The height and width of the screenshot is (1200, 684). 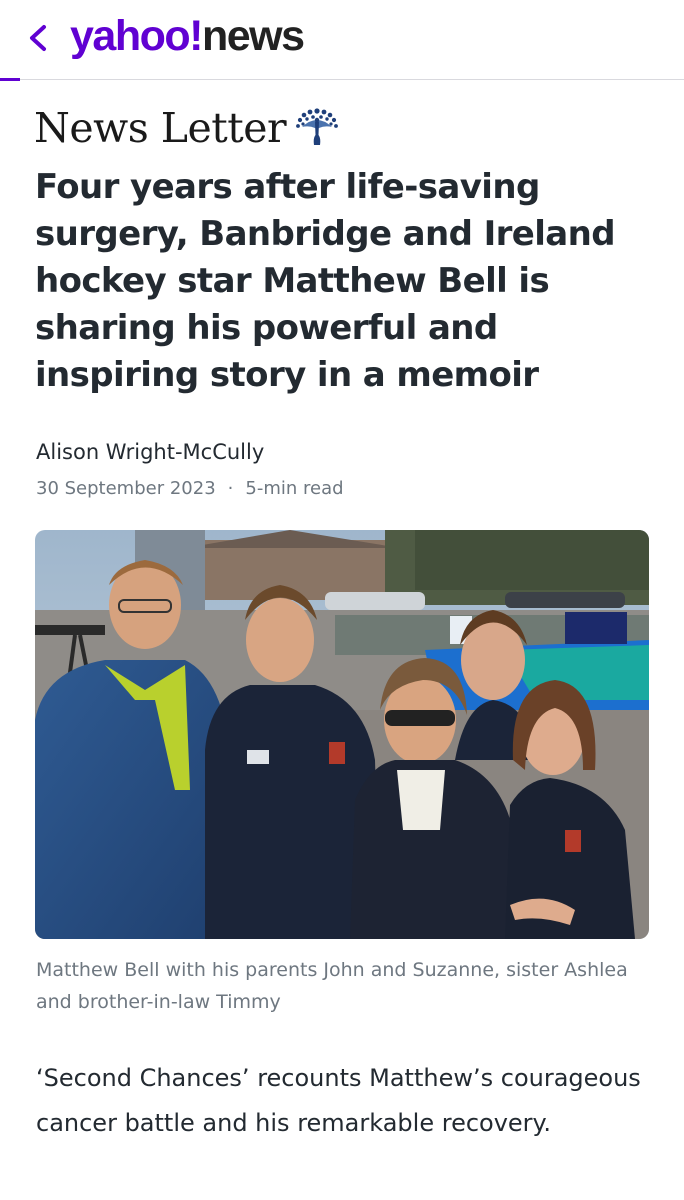 What do you see at coordinates (253, 36) in the screenshot?
I see `logo-news: news` at bounding box center [253, 36].